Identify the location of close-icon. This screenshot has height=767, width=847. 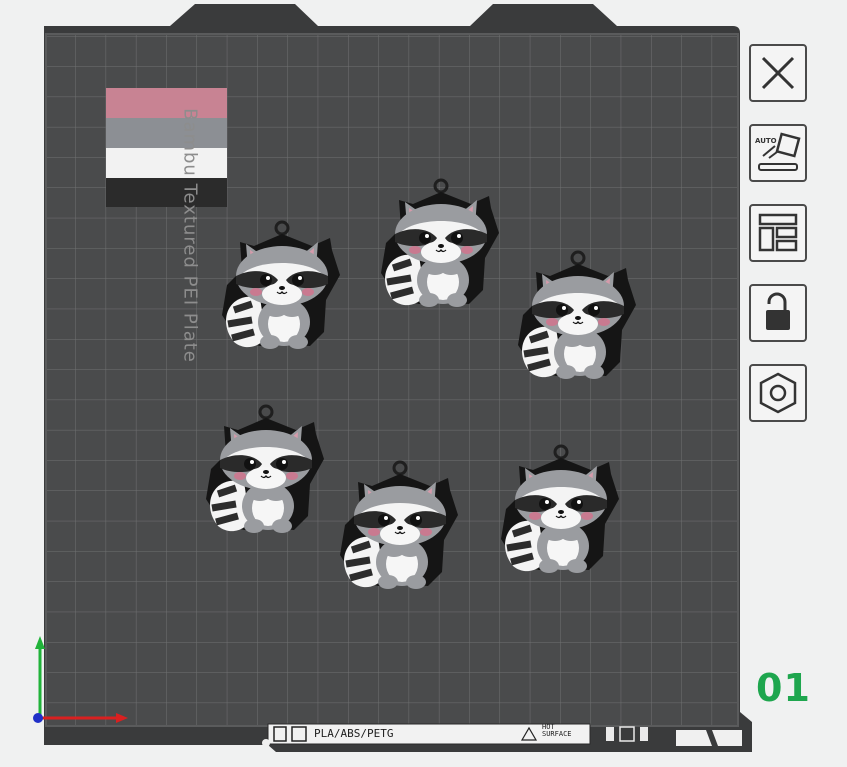
(778, 73).